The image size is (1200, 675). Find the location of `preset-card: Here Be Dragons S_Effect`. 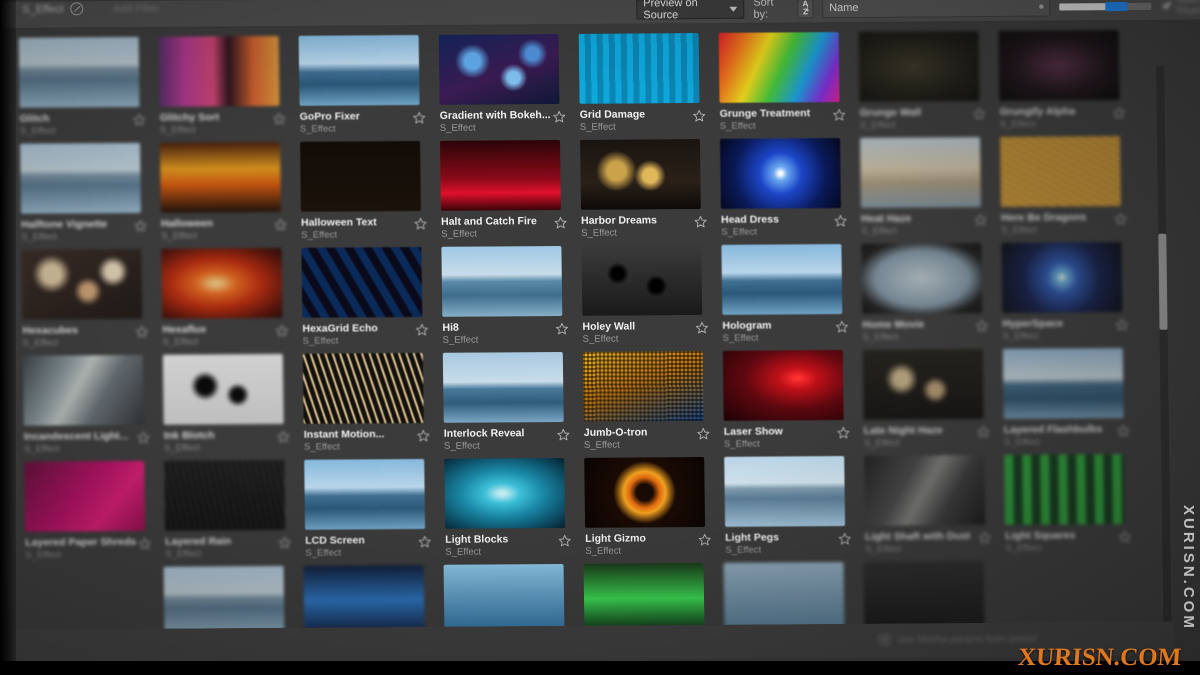

preset-card: Here Be Dragons S_Effect is located at coordinates (1069, 186).